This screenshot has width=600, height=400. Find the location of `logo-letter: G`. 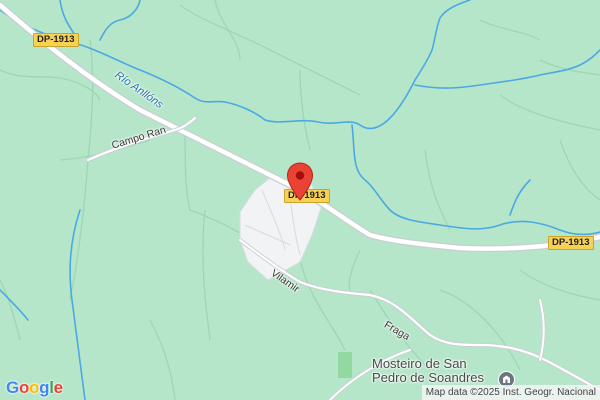

logo-letter: G is located at coordinates (12, 387).